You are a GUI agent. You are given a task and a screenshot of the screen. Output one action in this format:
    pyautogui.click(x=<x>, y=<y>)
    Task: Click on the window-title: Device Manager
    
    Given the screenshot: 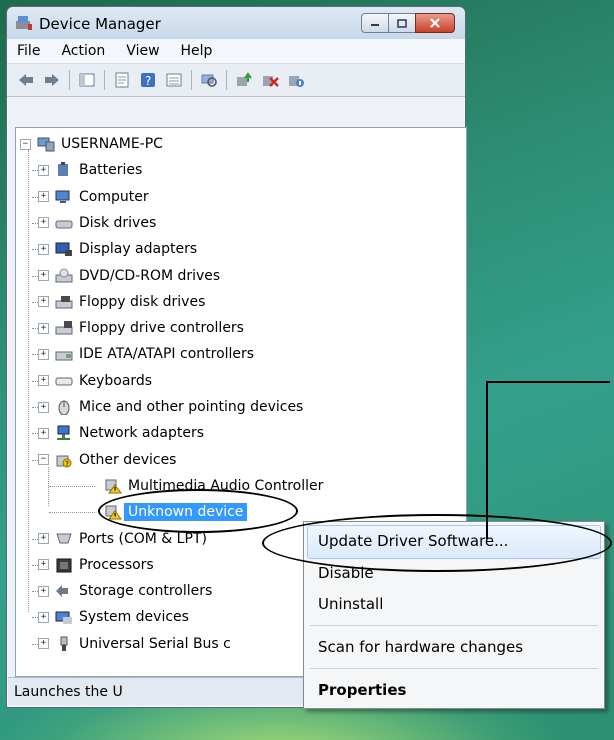 What is the action you would take?
    pyautogui.click(x=100, y=24)
    